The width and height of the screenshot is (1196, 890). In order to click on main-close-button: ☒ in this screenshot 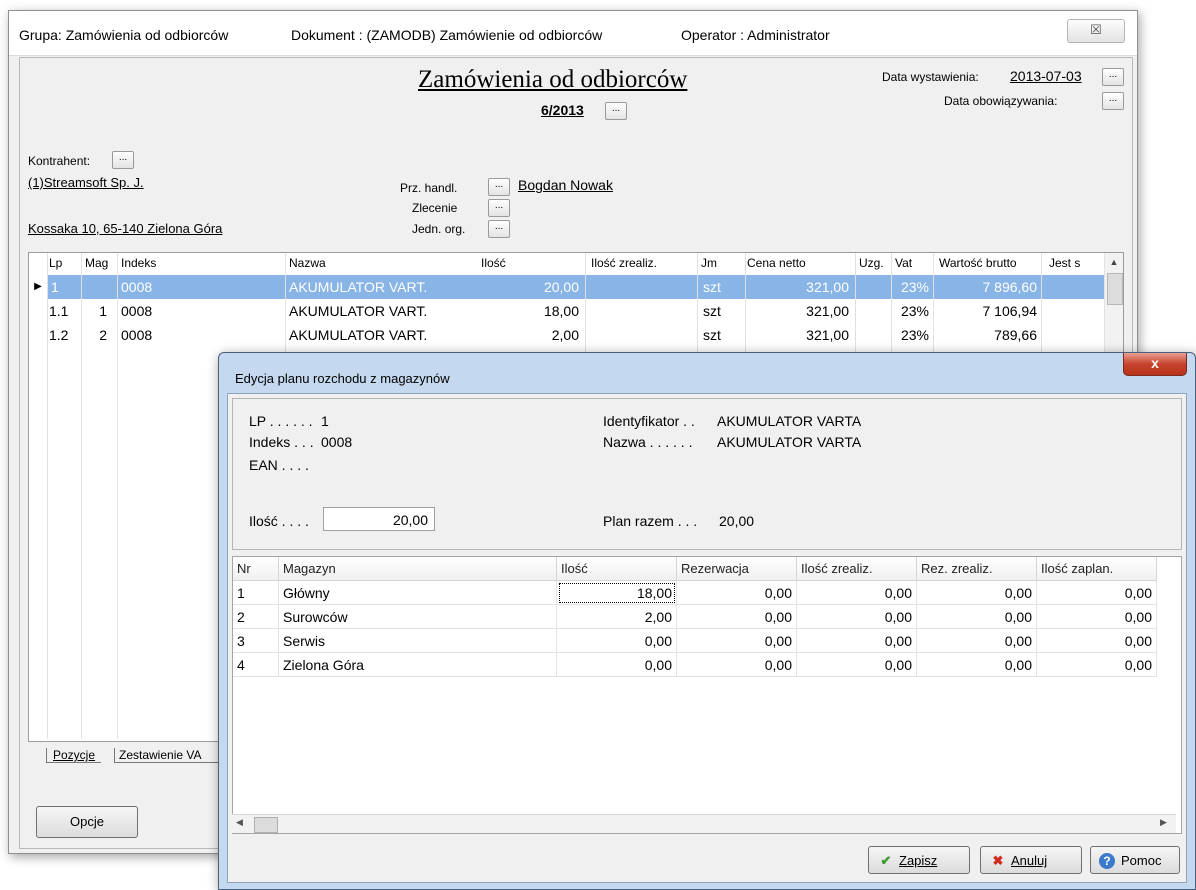, I will do `click(1096, 31)`.